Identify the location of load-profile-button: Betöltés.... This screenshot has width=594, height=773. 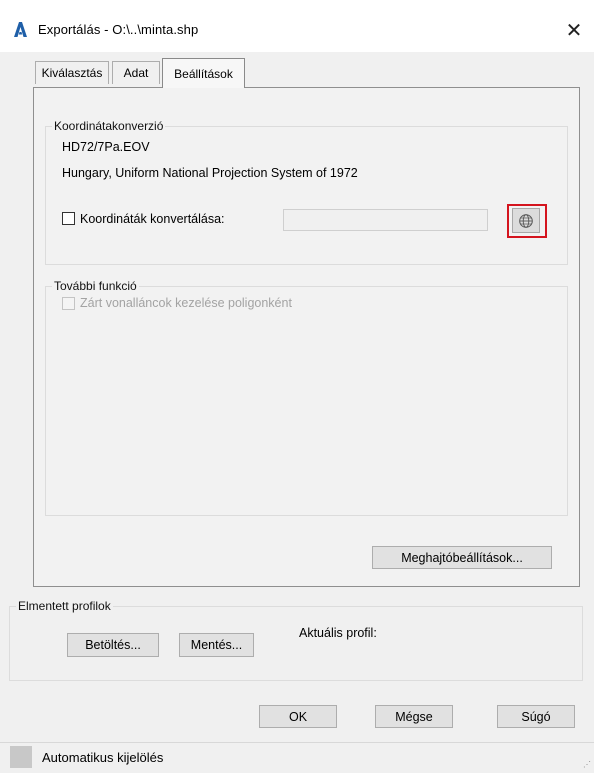
(113, 645).